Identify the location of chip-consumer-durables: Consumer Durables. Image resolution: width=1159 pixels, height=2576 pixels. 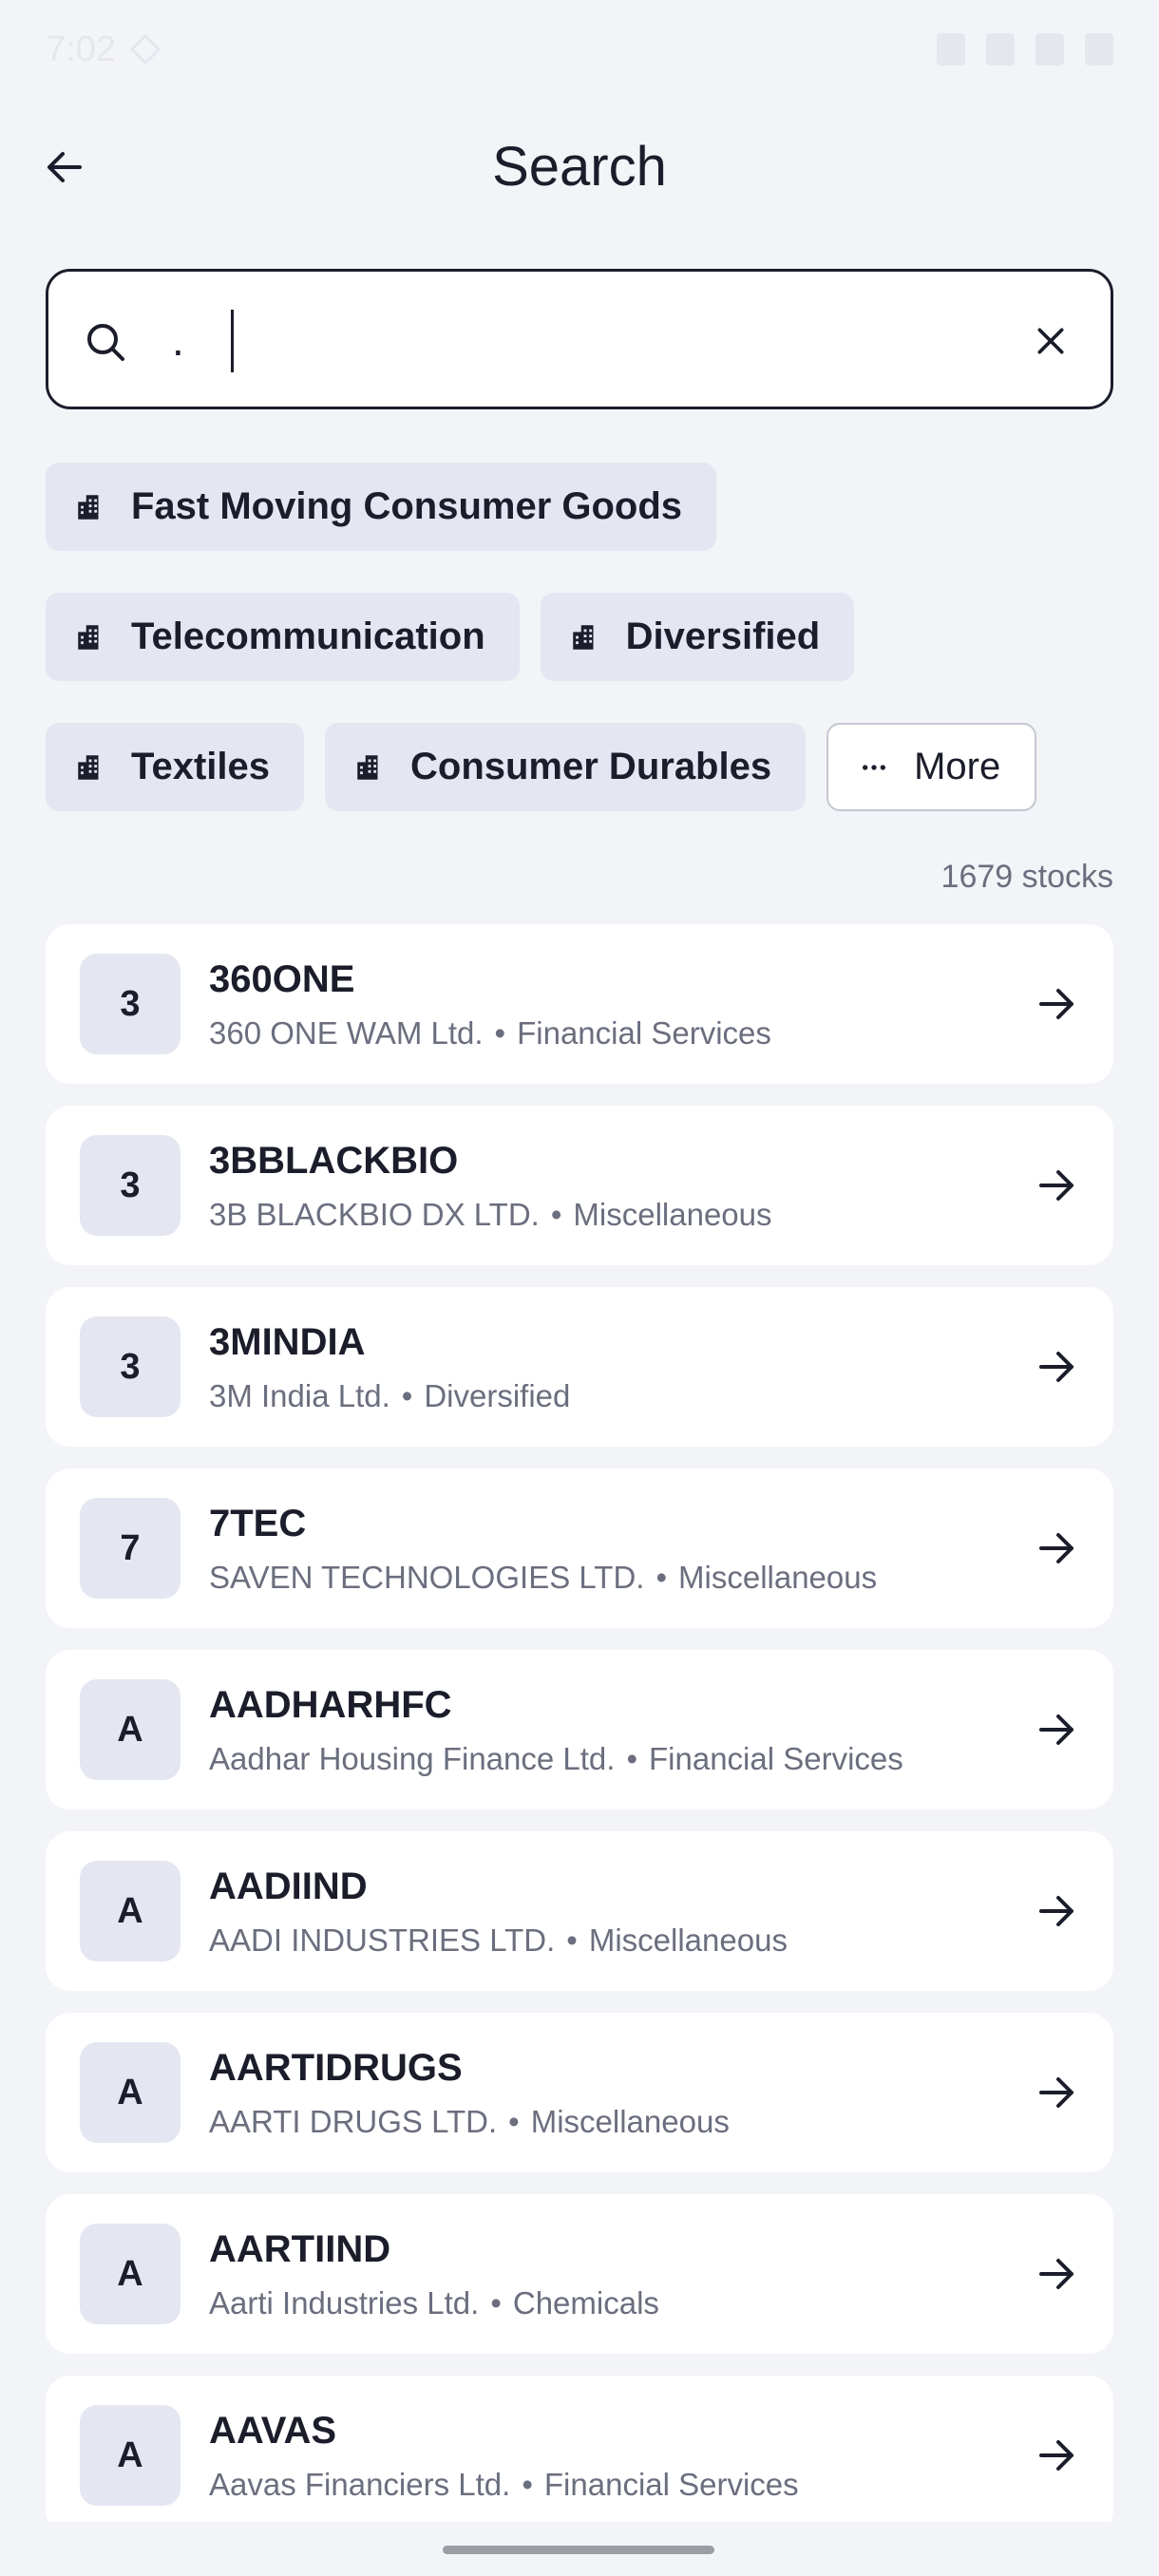
(566, 767).